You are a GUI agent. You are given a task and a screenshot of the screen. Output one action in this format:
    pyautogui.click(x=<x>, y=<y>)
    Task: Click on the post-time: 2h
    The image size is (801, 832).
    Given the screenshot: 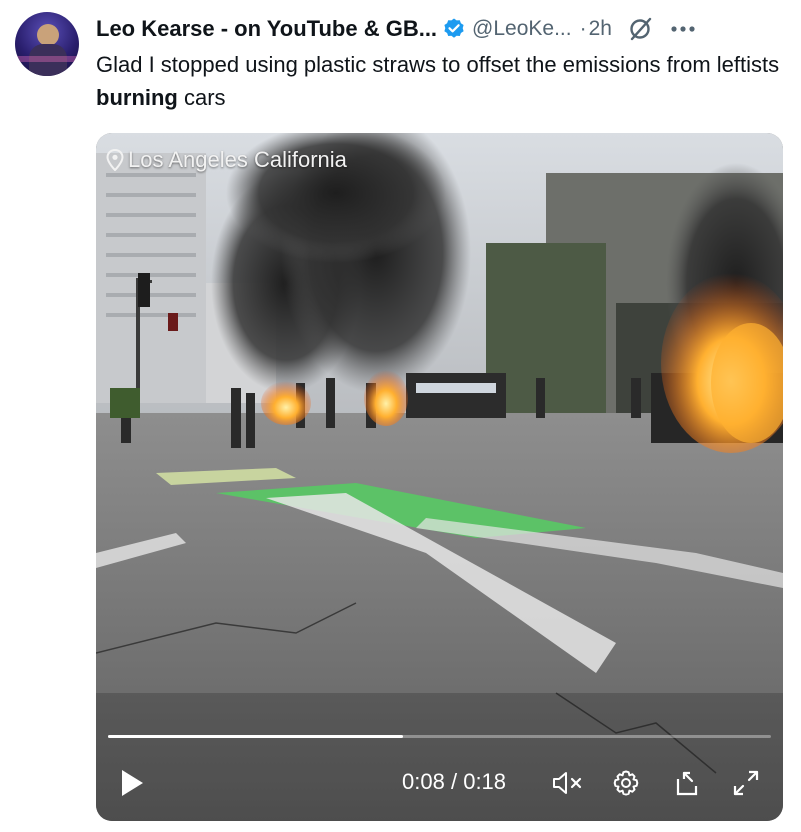 What is the action you would take?
    pyautogui.click(x=600, y=29)
    